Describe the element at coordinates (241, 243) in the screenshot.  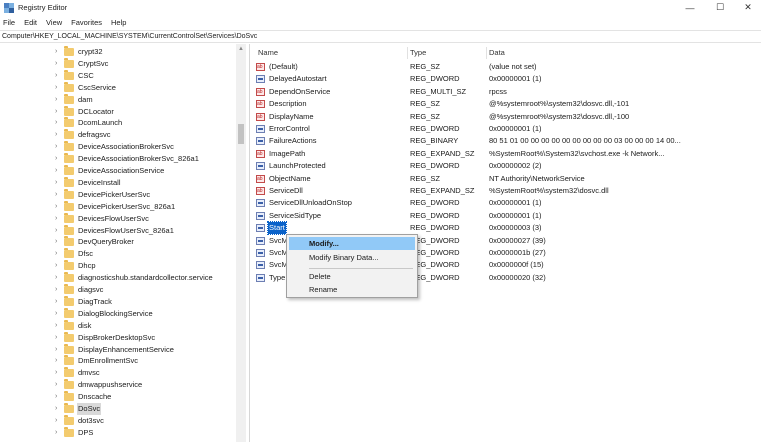
I see `tree-scrollbar` at that location.